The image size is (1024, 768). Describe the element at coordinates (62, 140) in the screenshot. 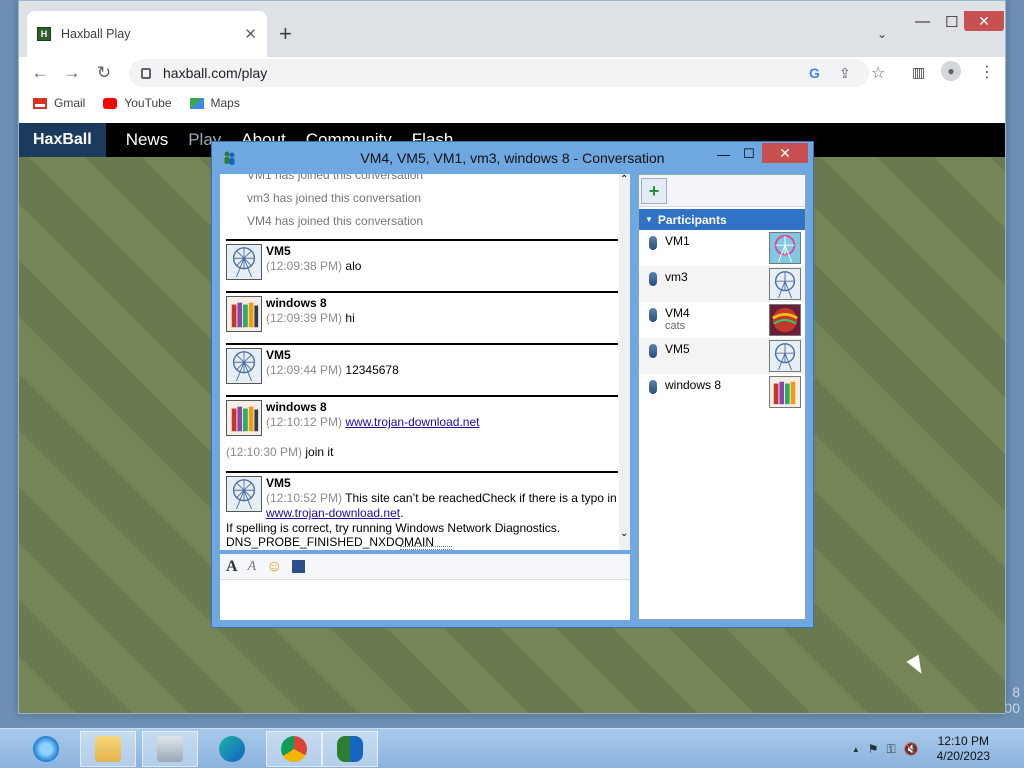

I see `site-logo: HaxBall` at that location.